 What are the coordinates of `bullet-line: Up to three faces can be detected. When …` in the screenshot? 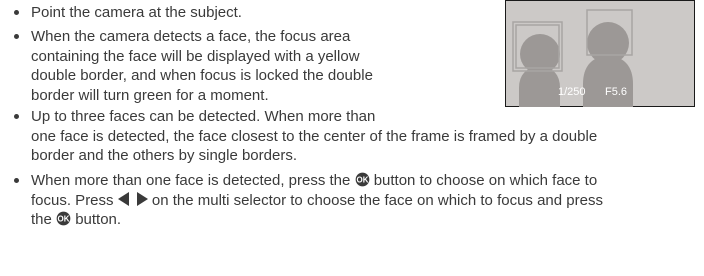 It's located at (203, 116).